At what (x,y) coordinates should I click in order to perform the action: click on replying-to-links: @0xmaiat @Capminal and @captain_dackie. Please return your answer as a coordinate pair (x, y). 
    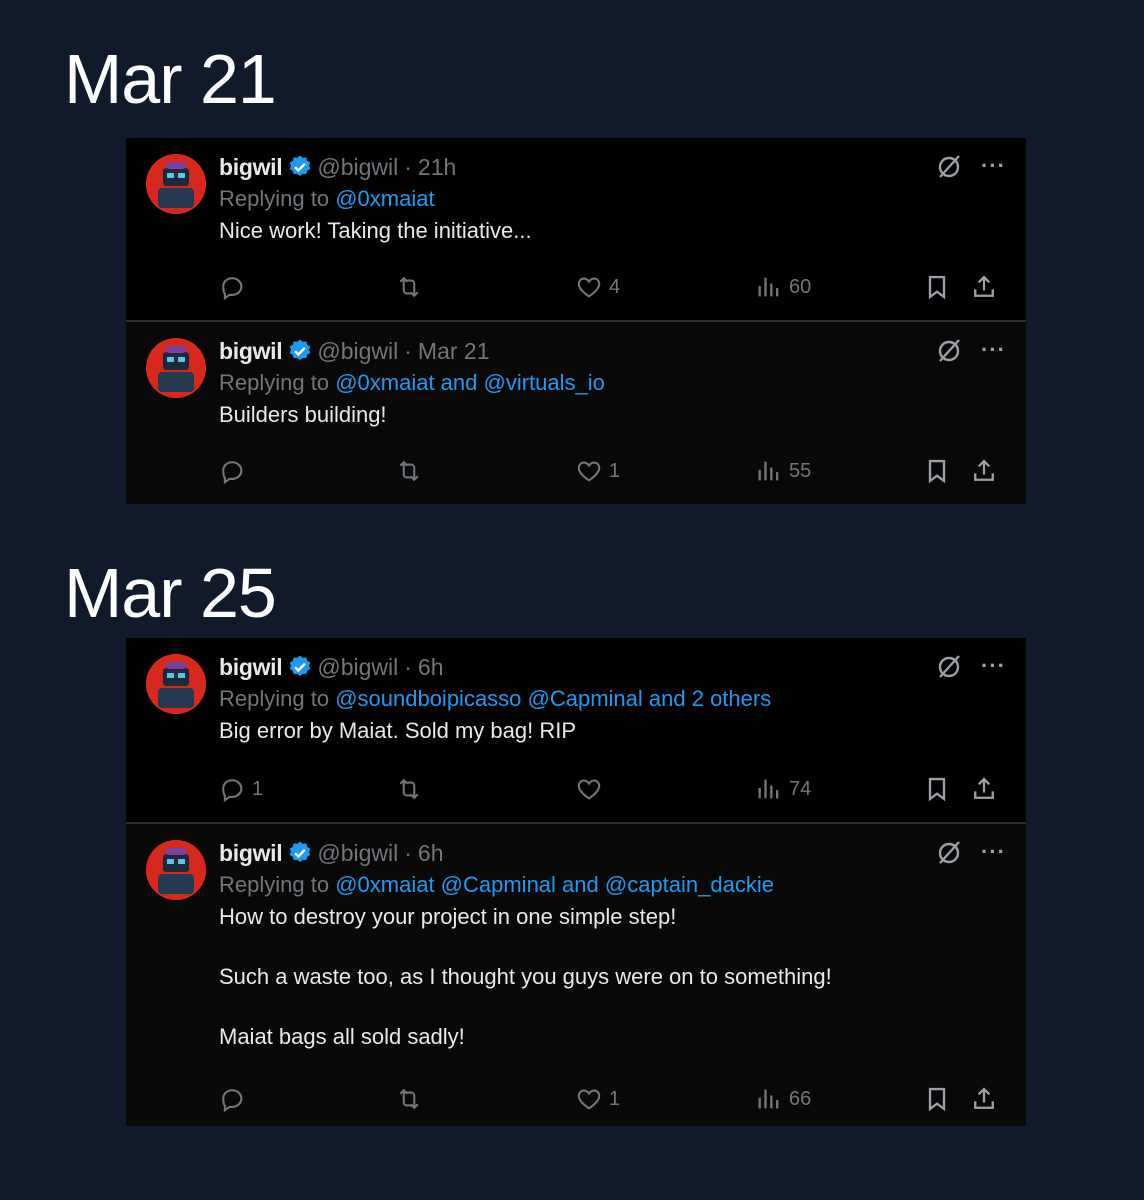
    Looking at the image, I should click on (554, 884).